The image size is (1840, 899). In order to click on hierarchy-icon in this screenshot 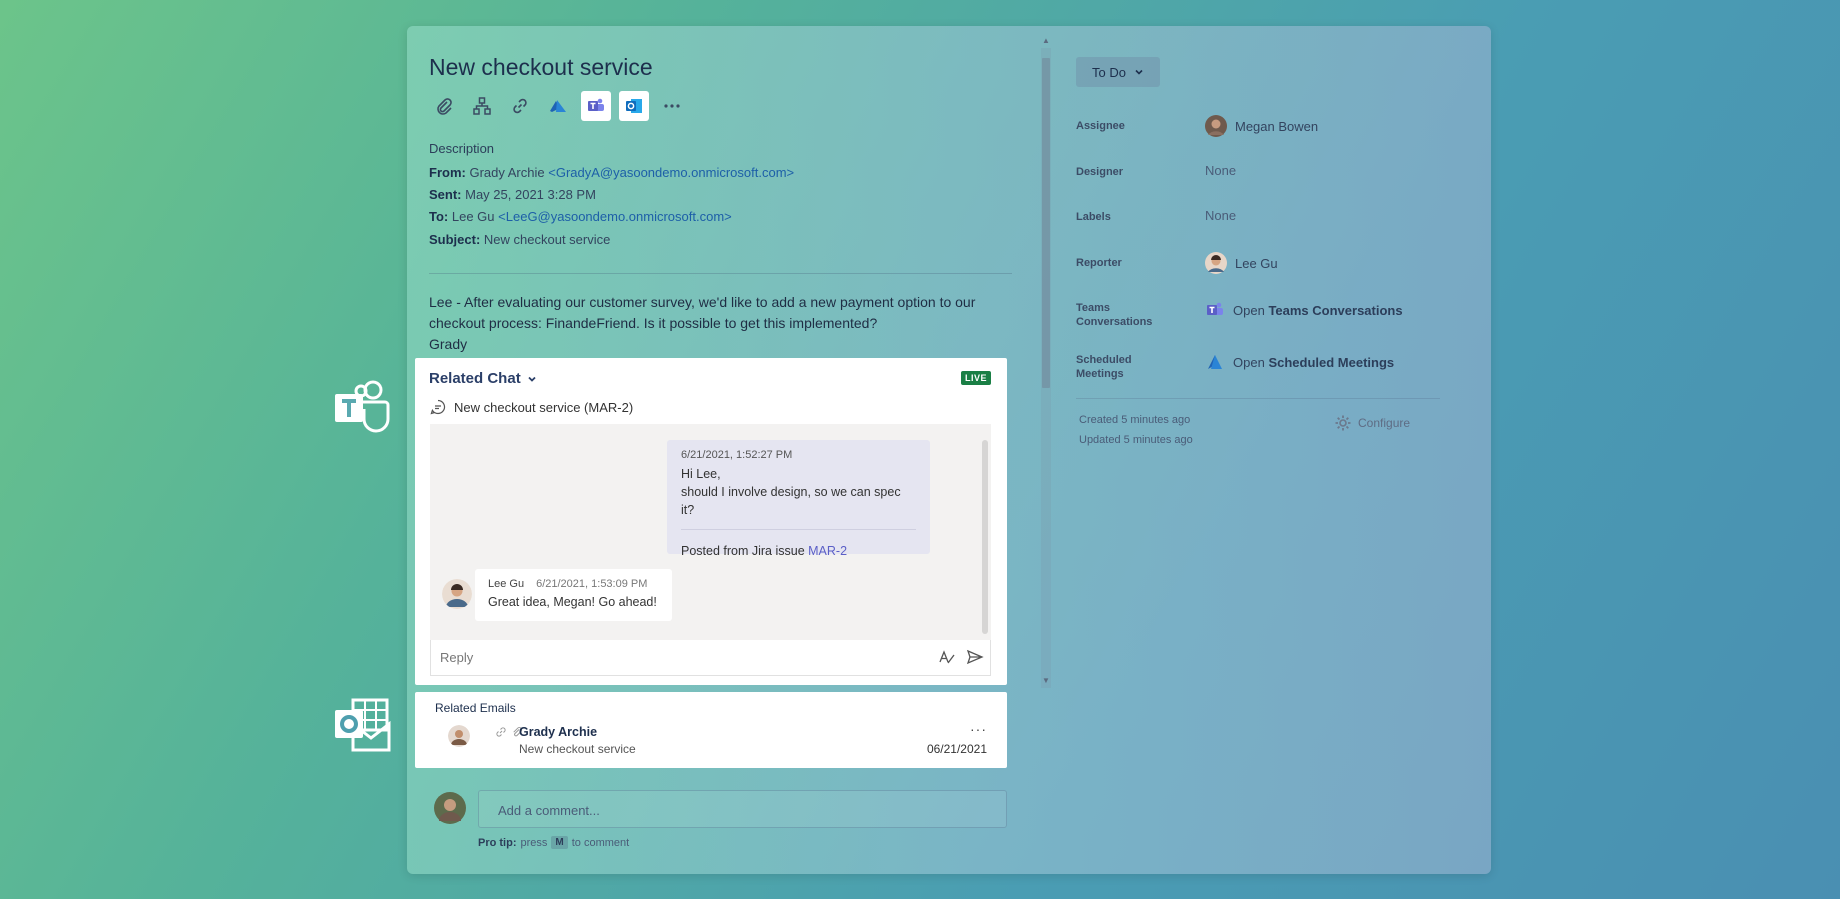, I will do `click(482, 106)`.